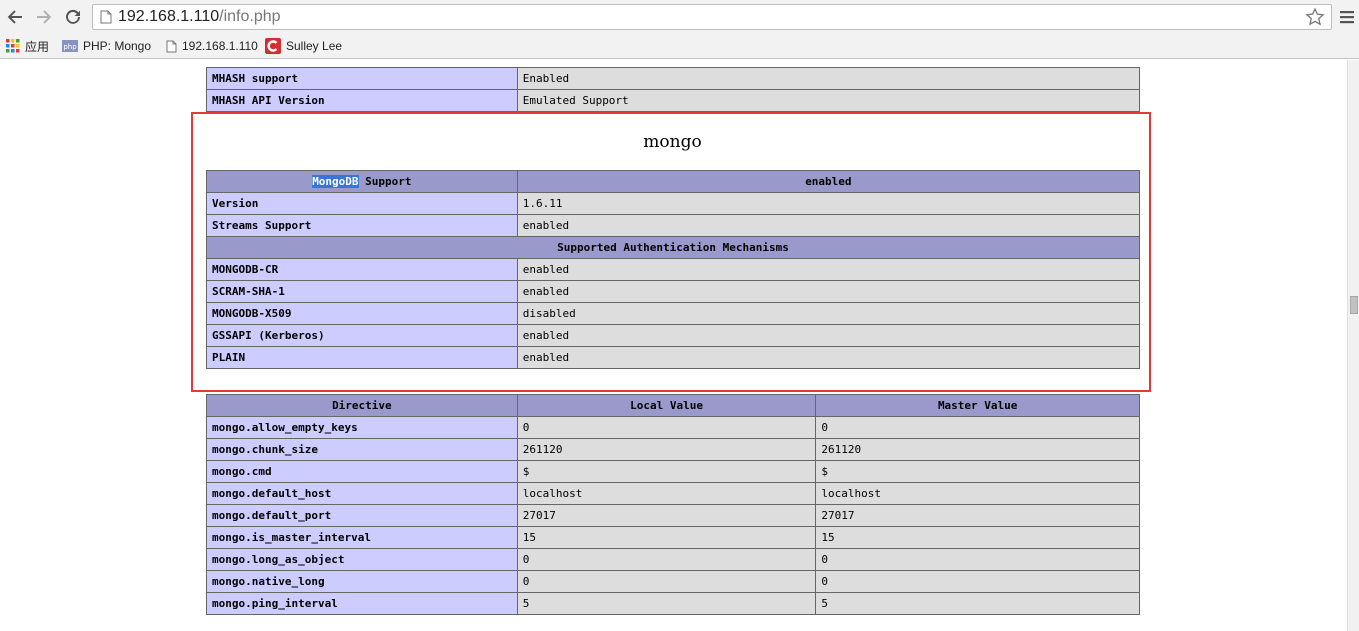  Describe the element at coordinates (362, 449) in the screenshot. I see `directive-name: mongo.chunk_size` at that location.